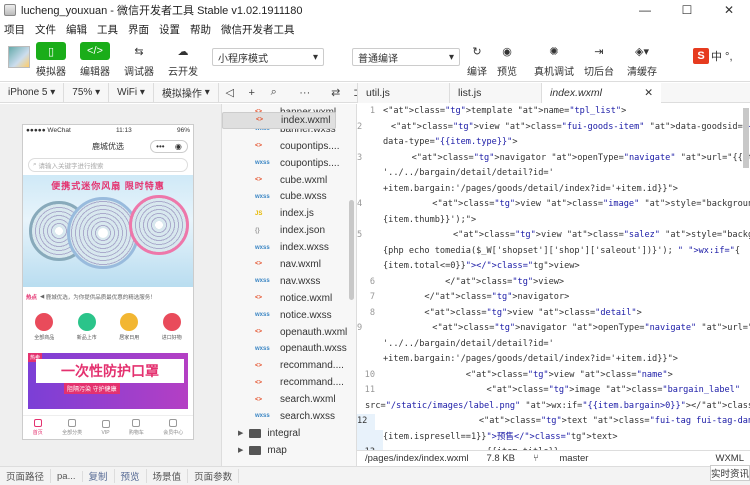 This screenshot has width=750, height=485. I want to click on network-select: WiFi ▾, so click(131, 92).